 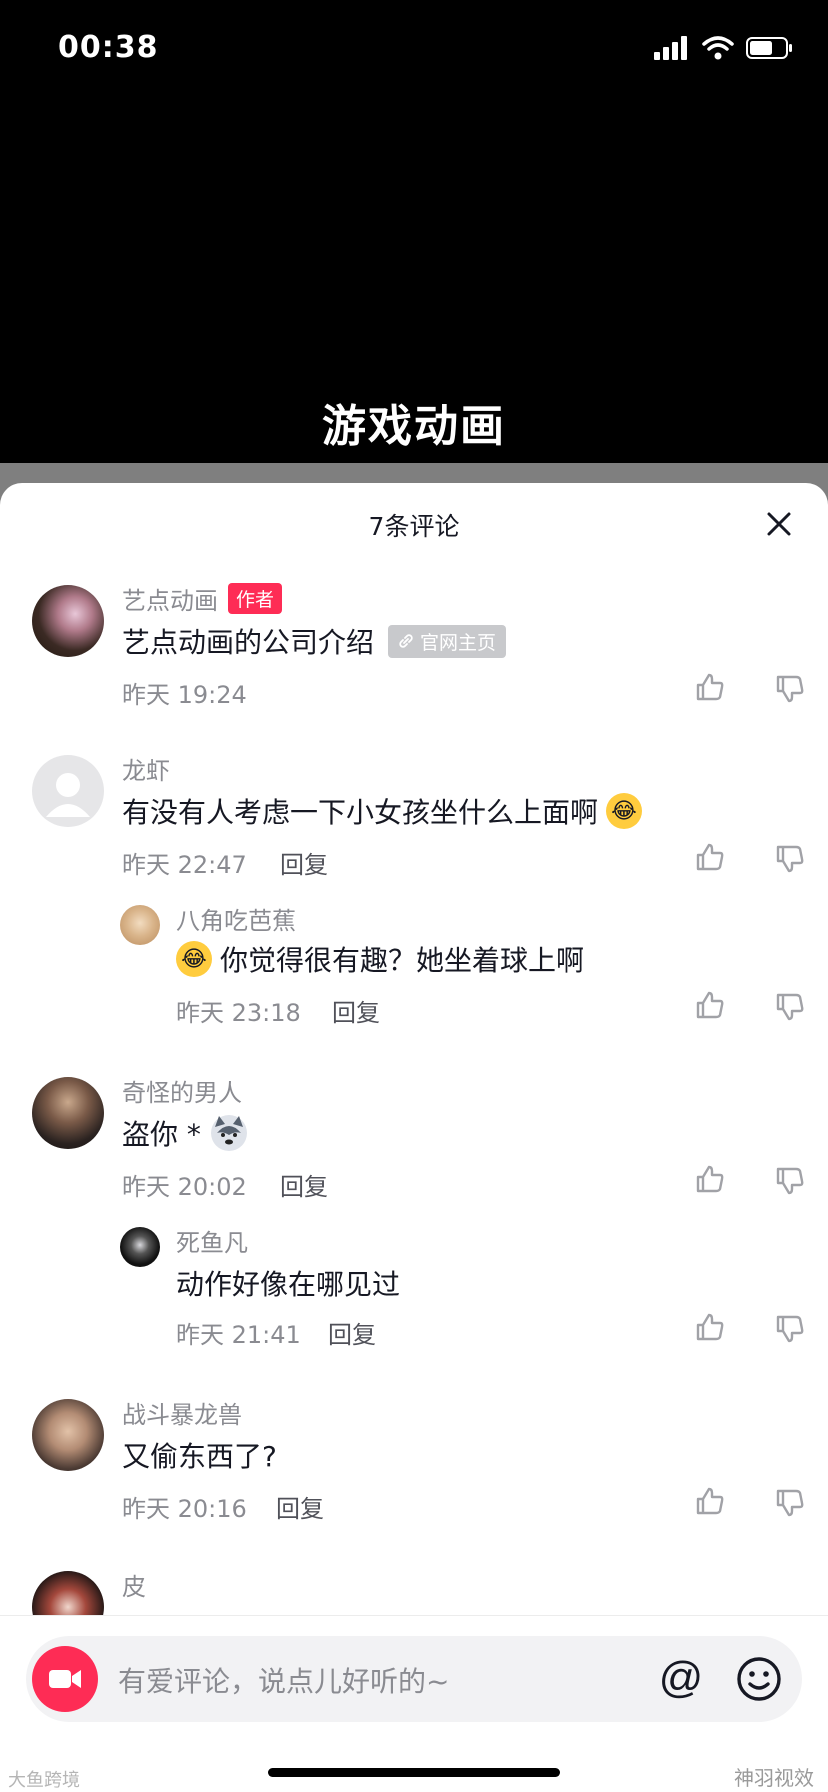 I want to click on camera-button, so click(x=65, y=1679).